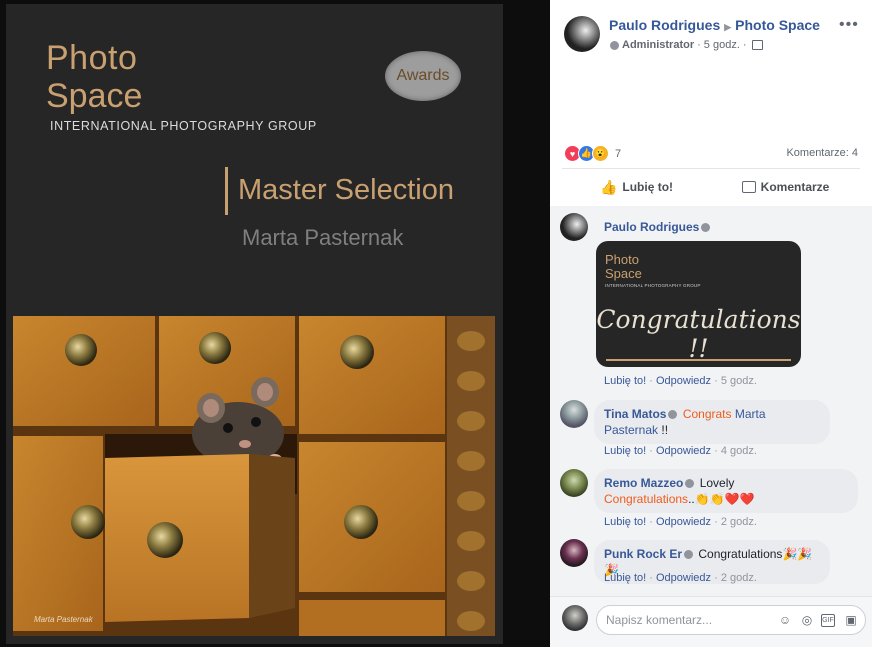  What do you see at coordinates (740, 554) in the screenshot?
I see `comment-text: Congratulations` at bounding box center [740, 554].